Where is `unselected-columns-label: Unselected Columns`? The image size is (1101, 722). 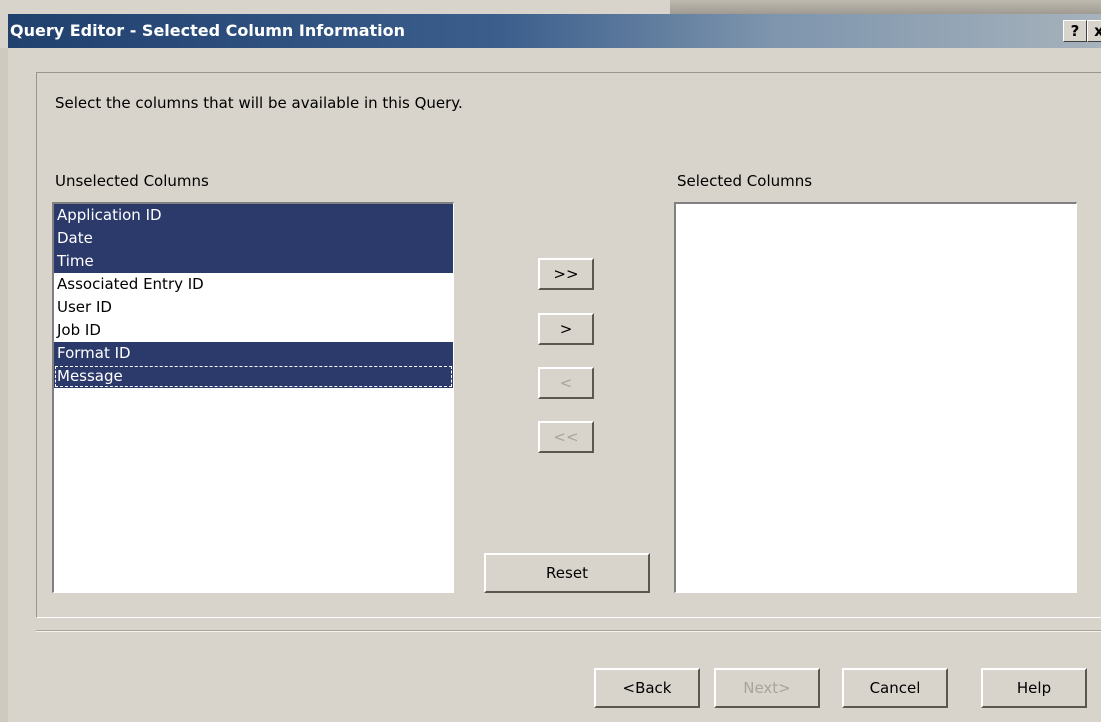
unselected-columns-label: Unselected Columns is located at coordinates (132, 181).